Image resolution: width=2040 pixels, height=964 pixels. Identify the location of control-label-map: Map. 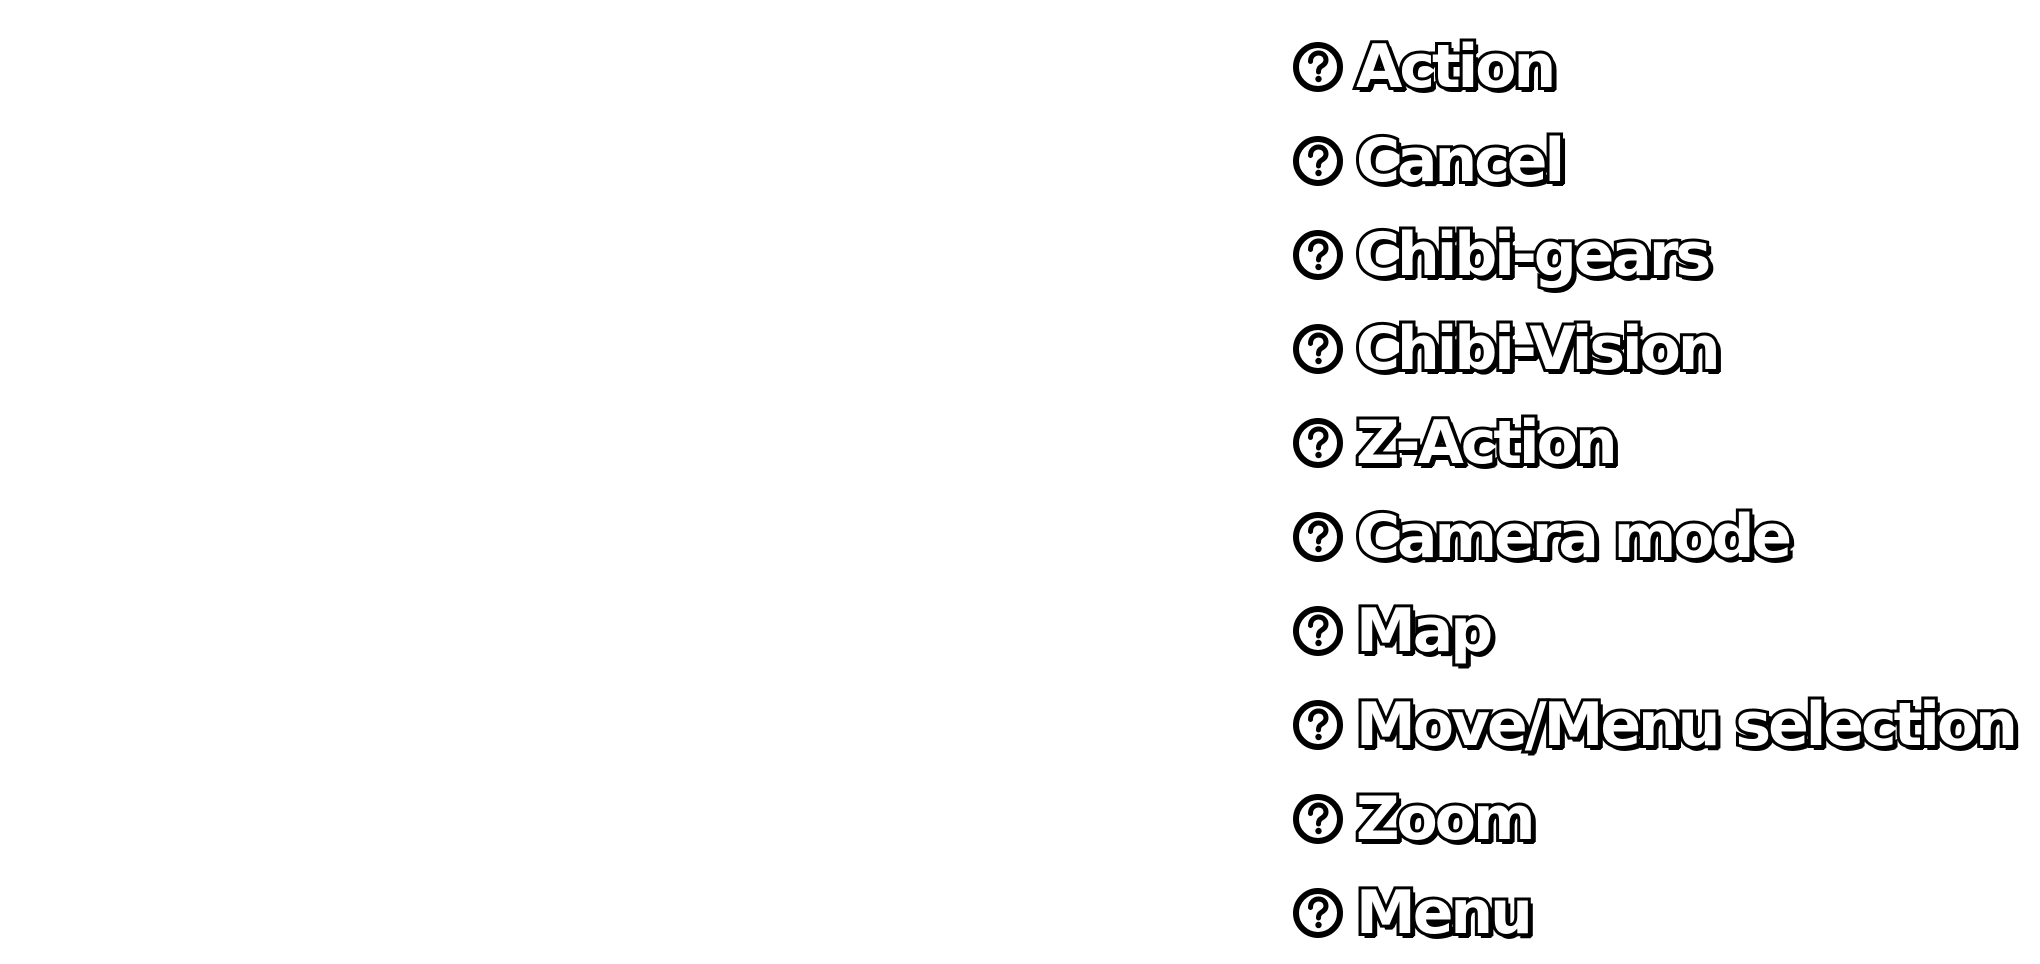
(1424, 631).